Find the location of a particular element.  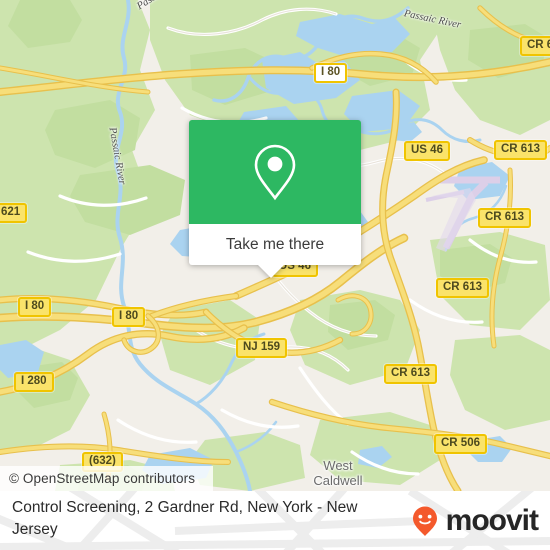

moovit-pin-smiley-icon is located at coordinates (424, 521).